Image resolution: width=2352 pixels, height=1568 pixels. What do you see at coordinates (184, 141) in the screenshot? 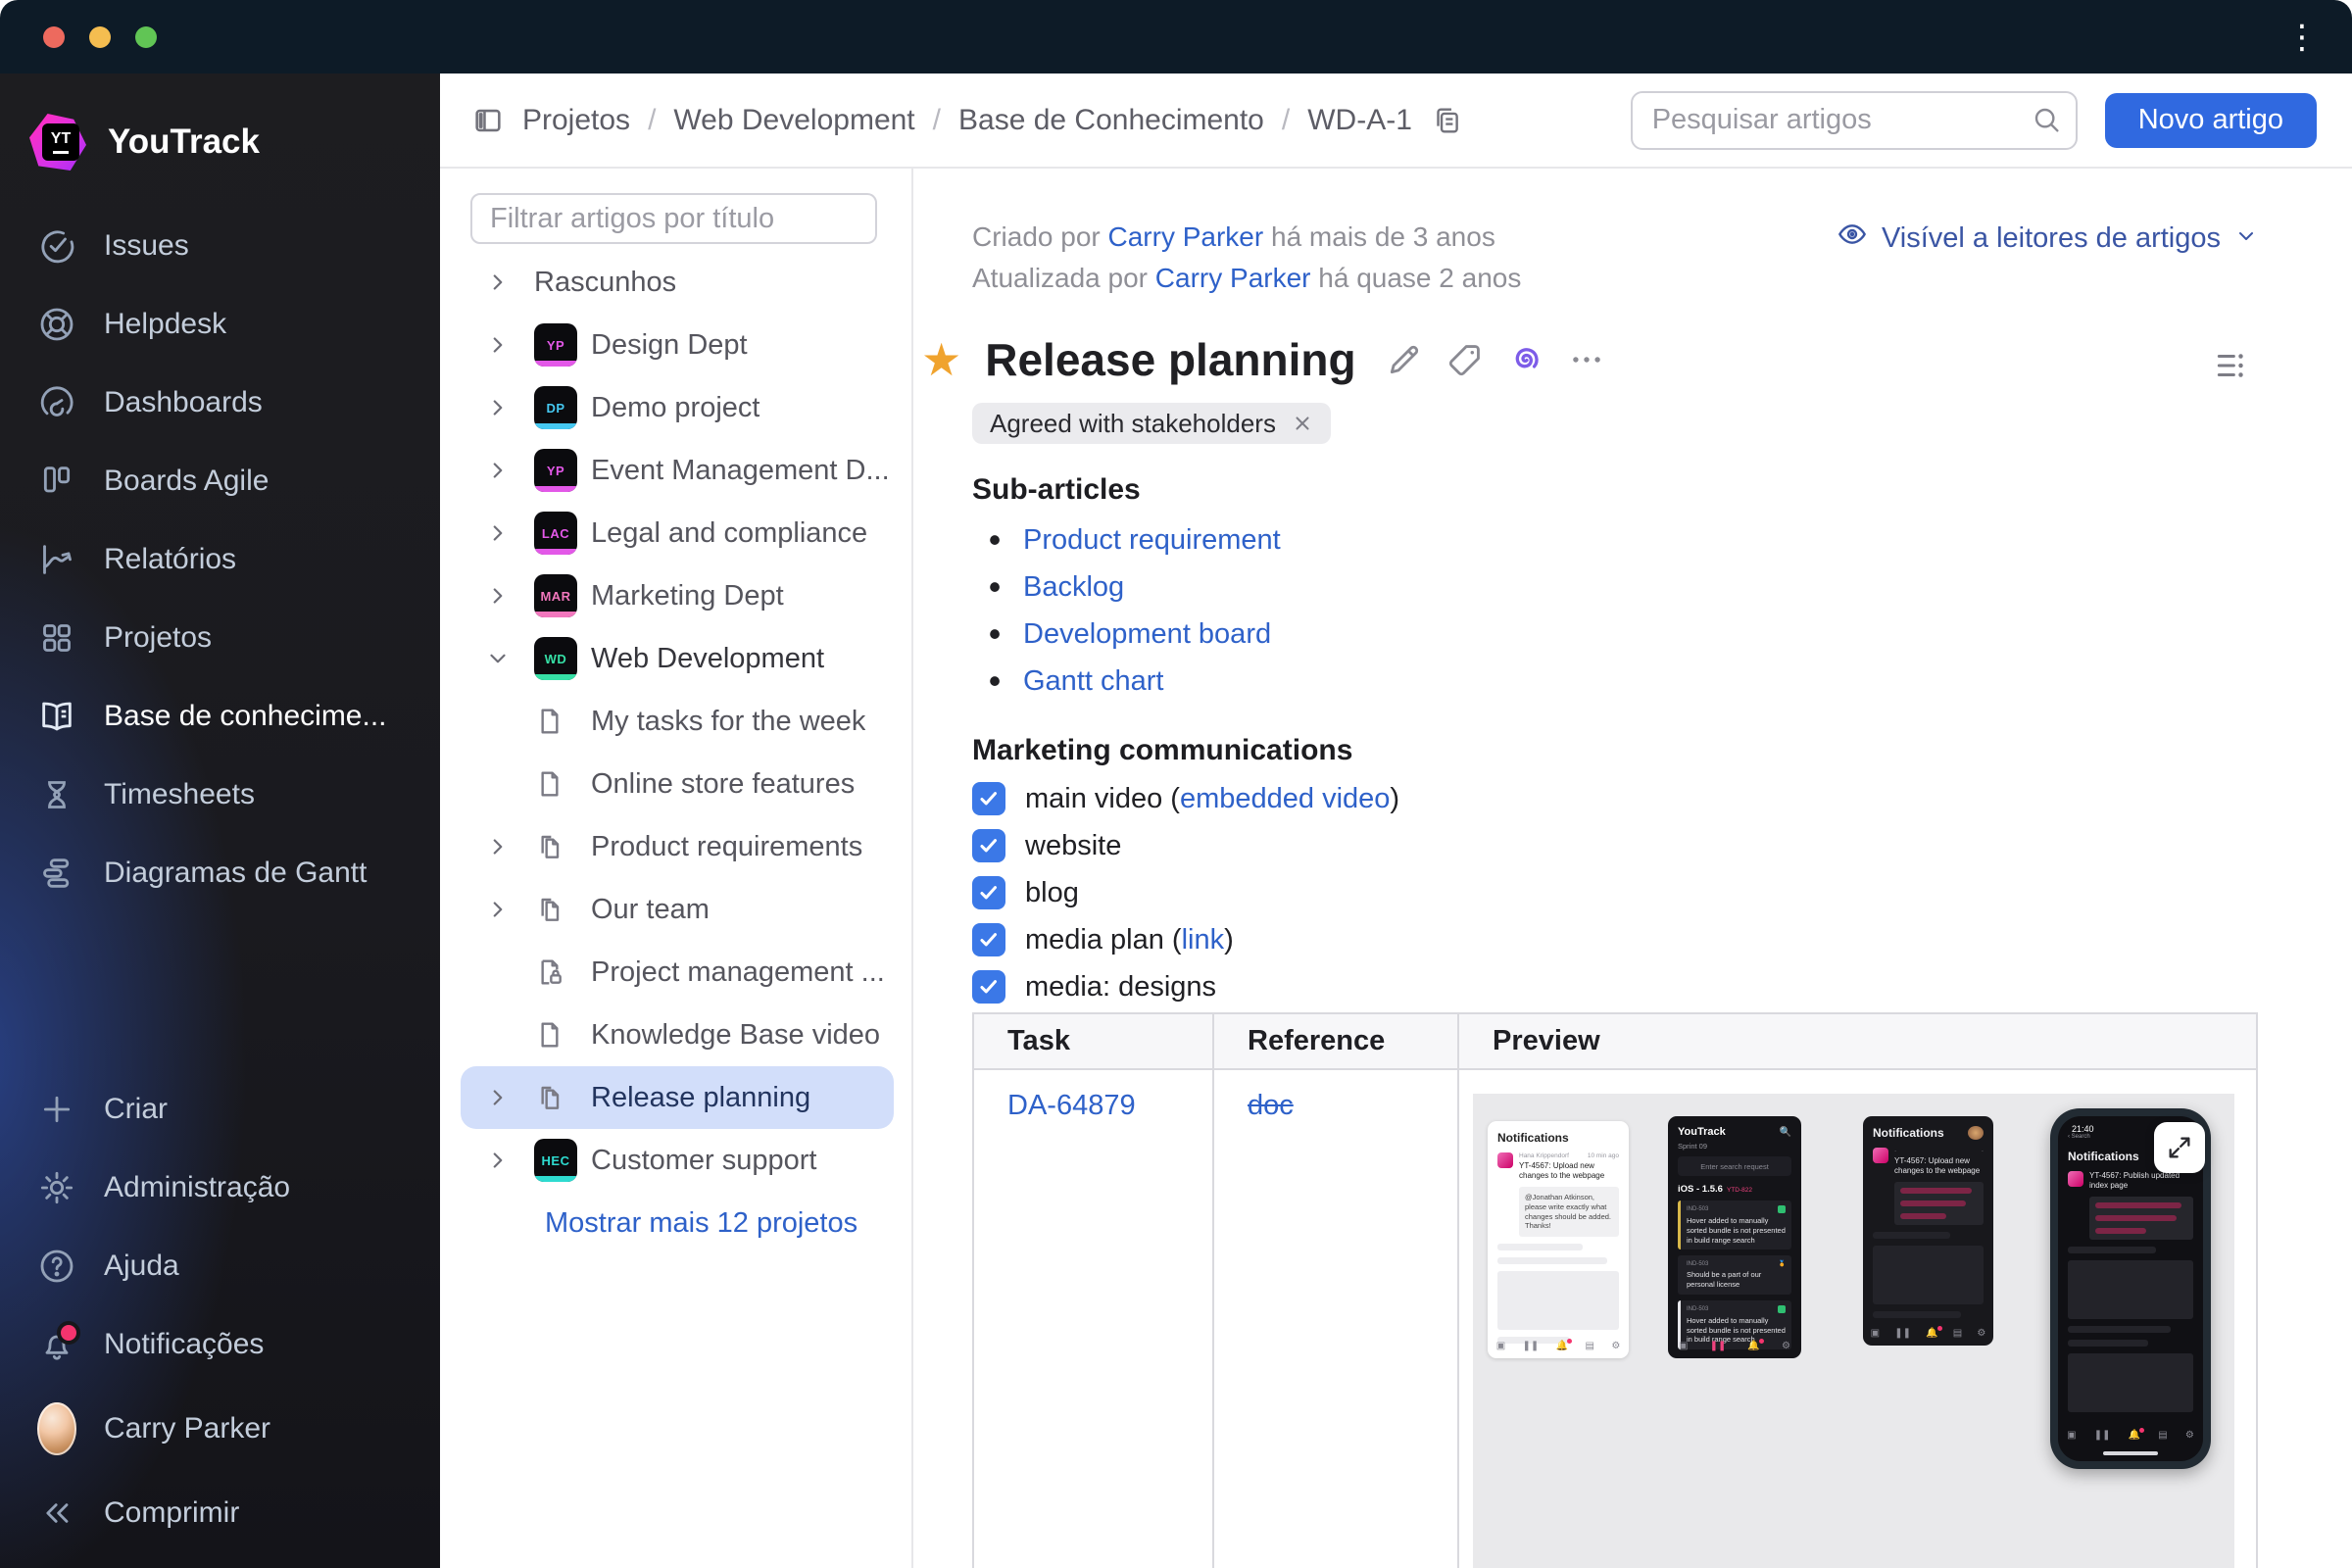
I see `brand-name: YouTrack` at bounding box center [184, 141].